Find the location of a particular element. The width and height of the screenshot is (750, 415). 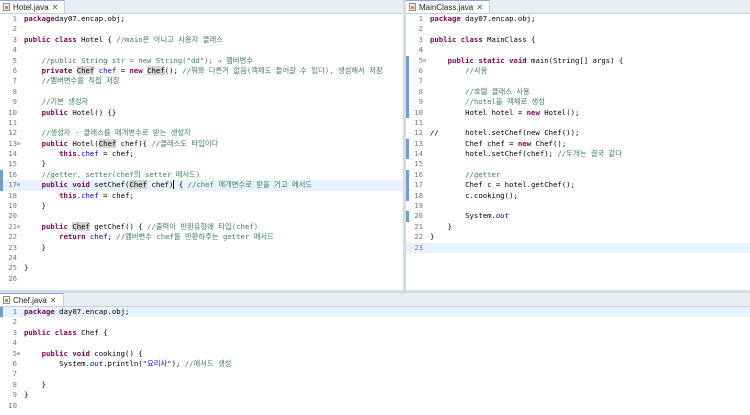

line-number: 3 is located at coordinates (14, 39).